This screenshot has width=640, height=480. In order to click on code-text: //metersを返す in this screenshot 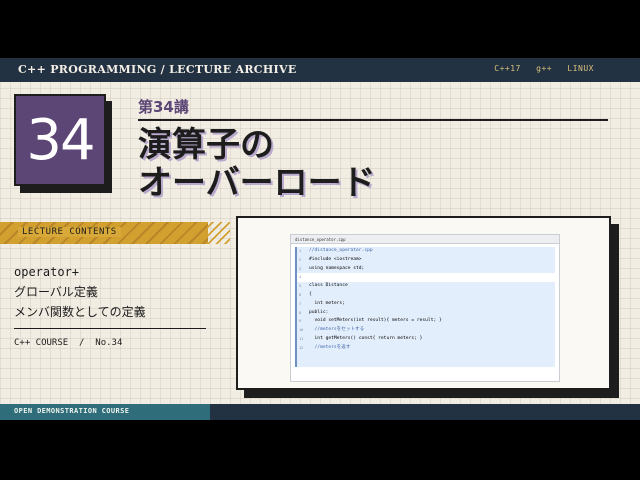, I will do `click(330, 347)`.